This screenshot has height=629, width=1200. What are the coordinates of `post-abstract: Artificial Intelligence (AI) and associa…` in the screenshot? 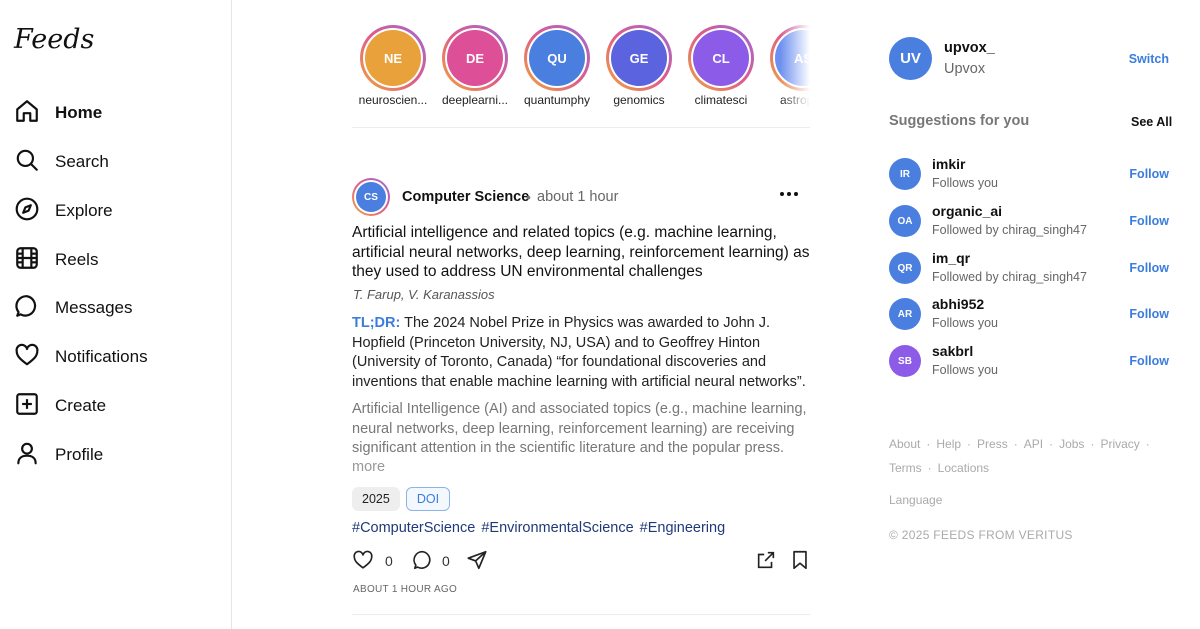 It's located at (583, 439).